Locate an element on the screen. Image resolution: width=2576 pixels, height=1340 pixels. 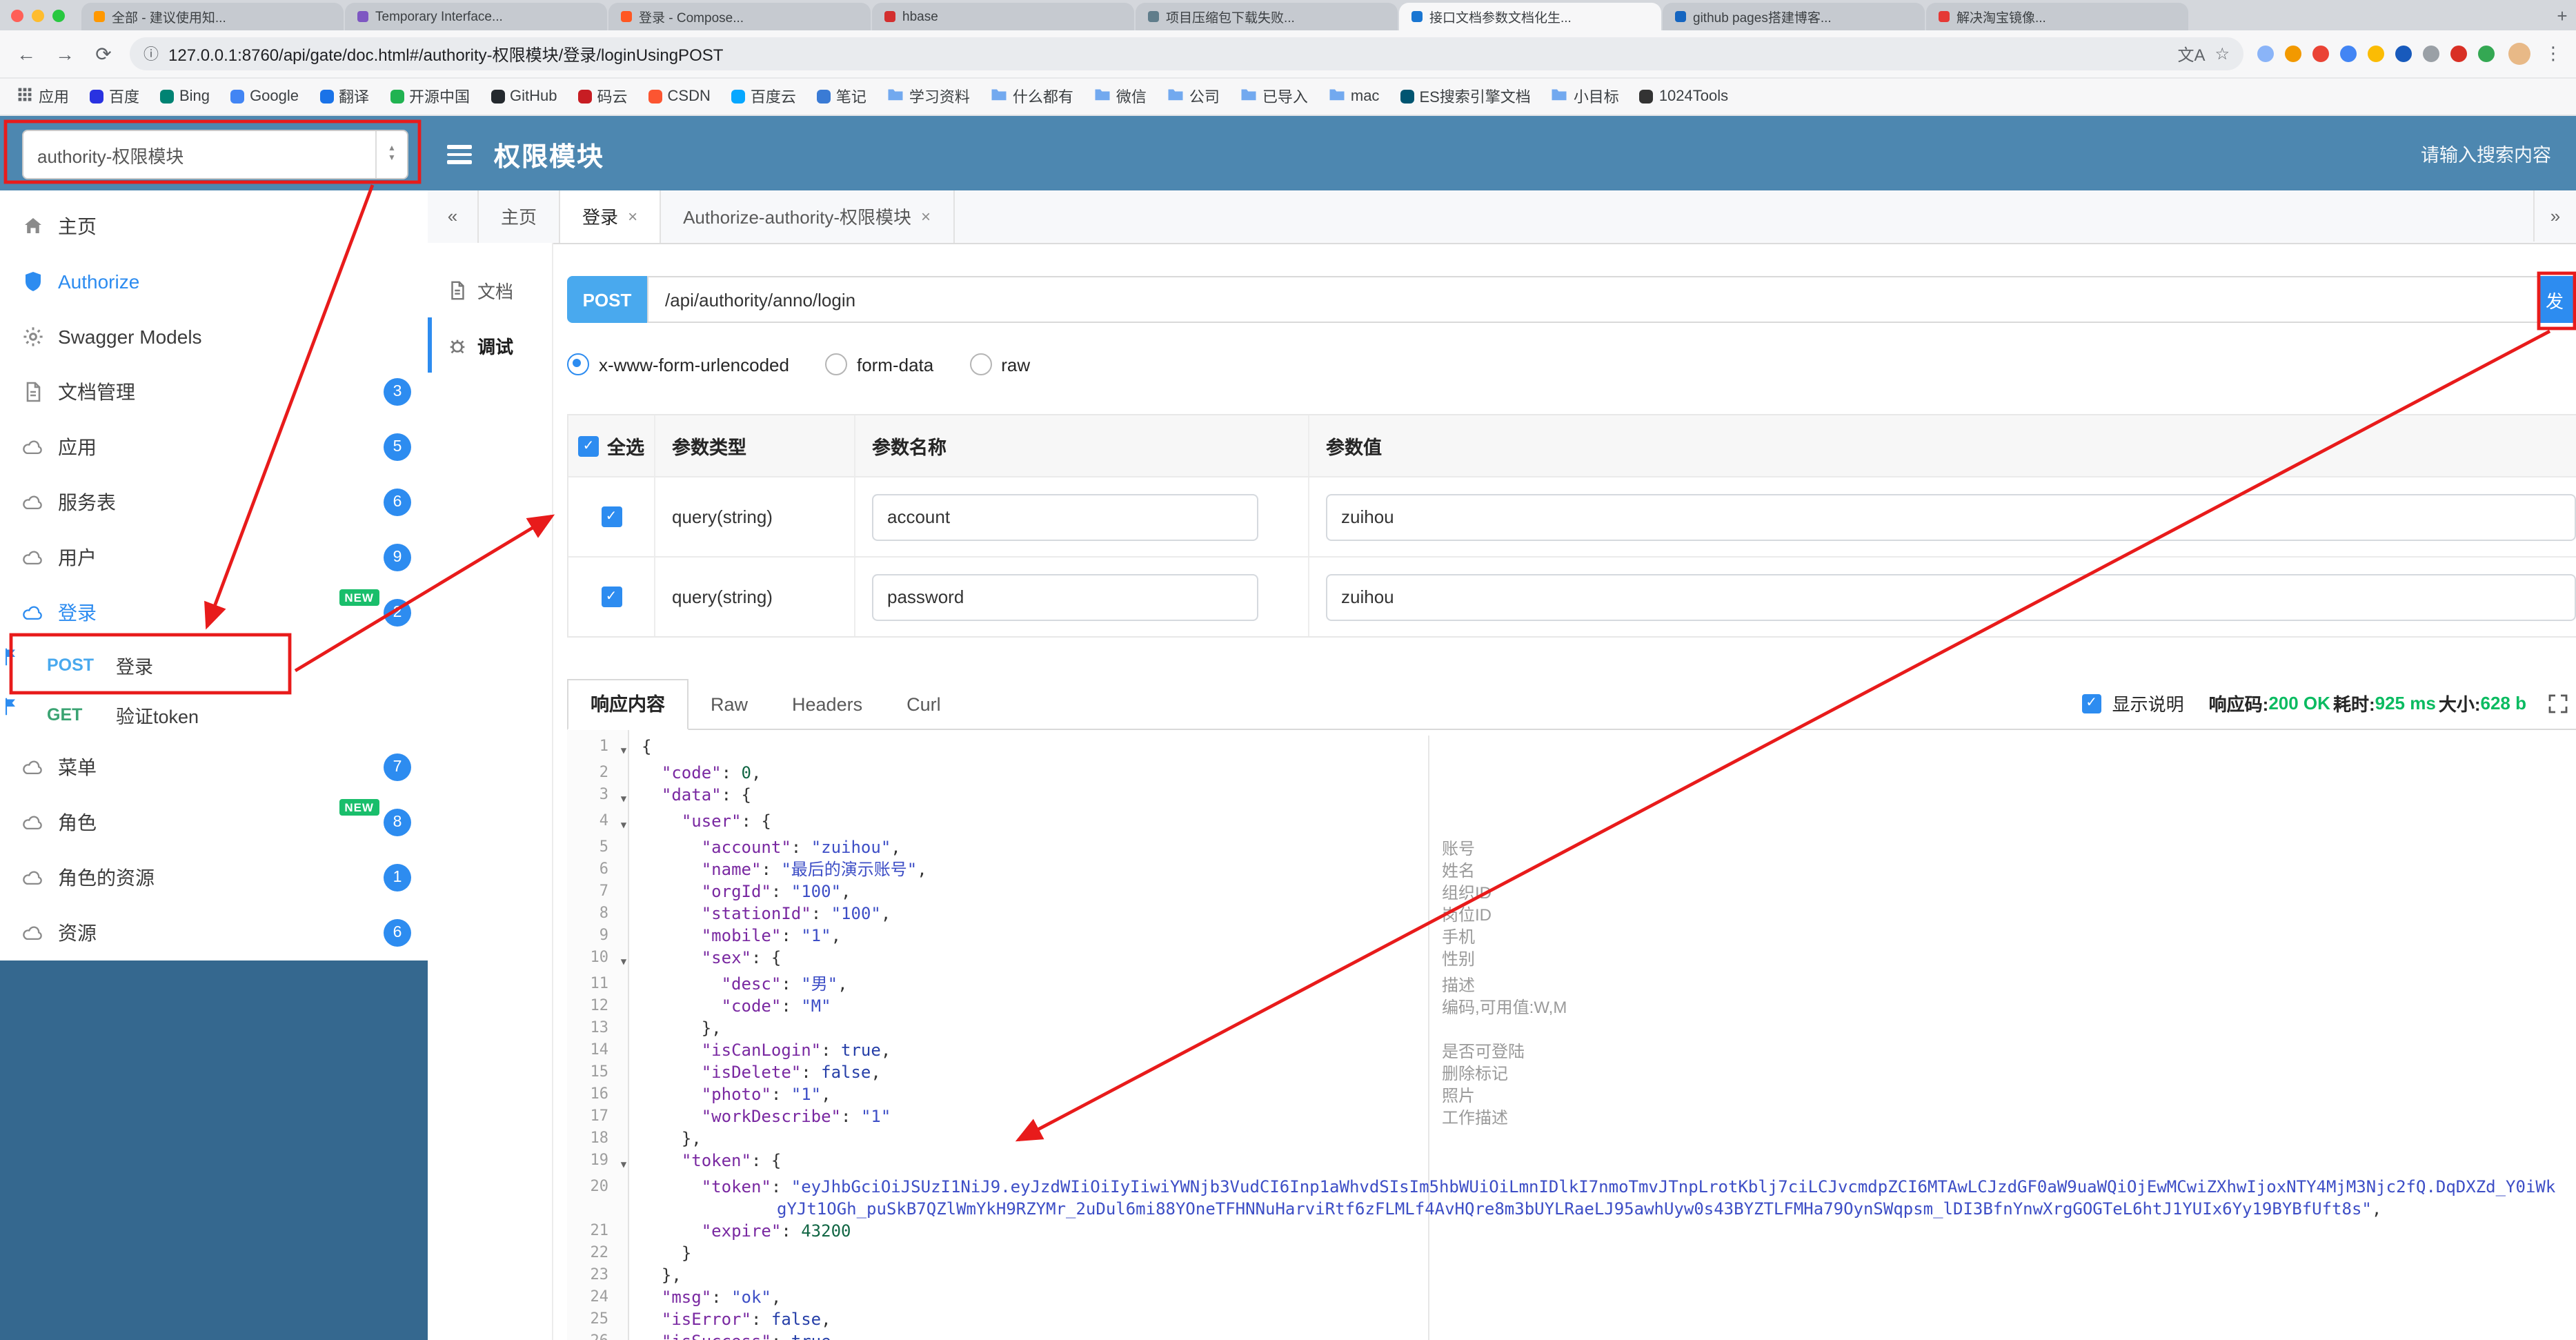
sidebar-item-角色的资源: 角色的资源 1 is located at coordinates (214, 877).